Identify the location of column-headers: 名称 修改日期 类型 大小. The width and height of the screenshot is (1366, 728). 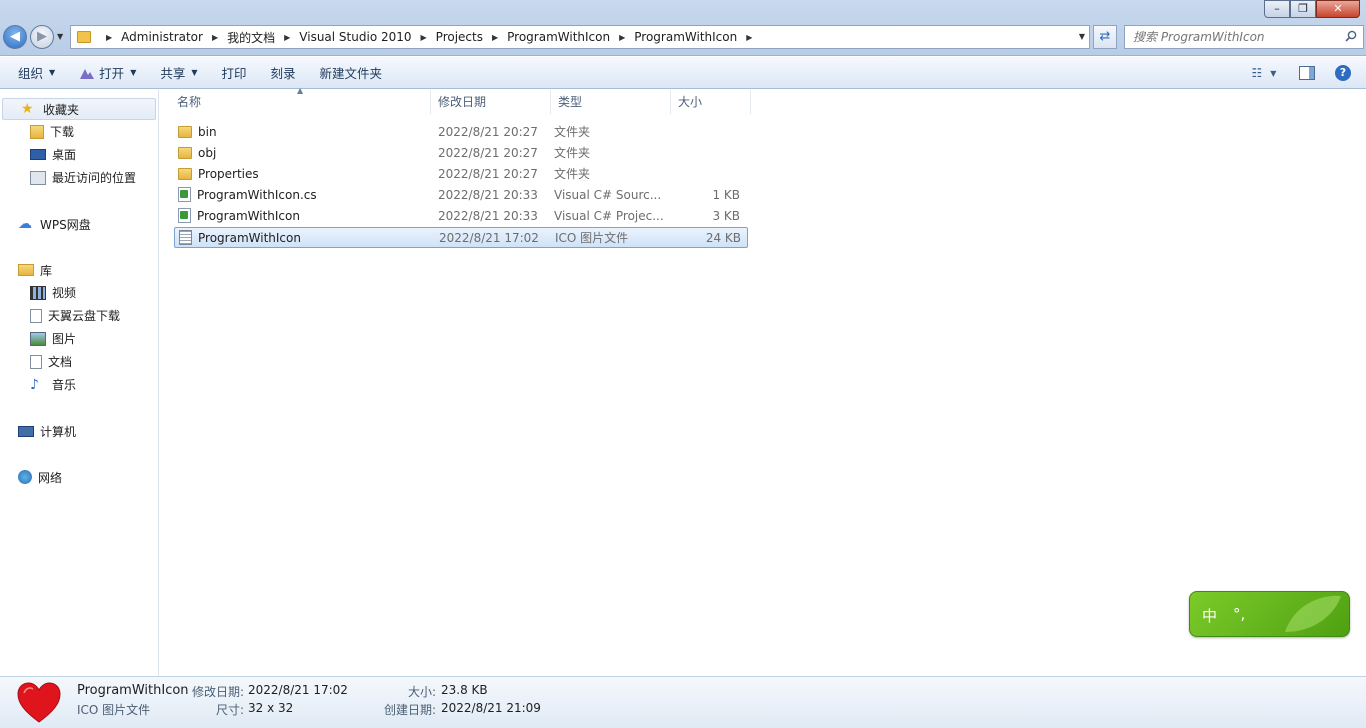
(460, 102).